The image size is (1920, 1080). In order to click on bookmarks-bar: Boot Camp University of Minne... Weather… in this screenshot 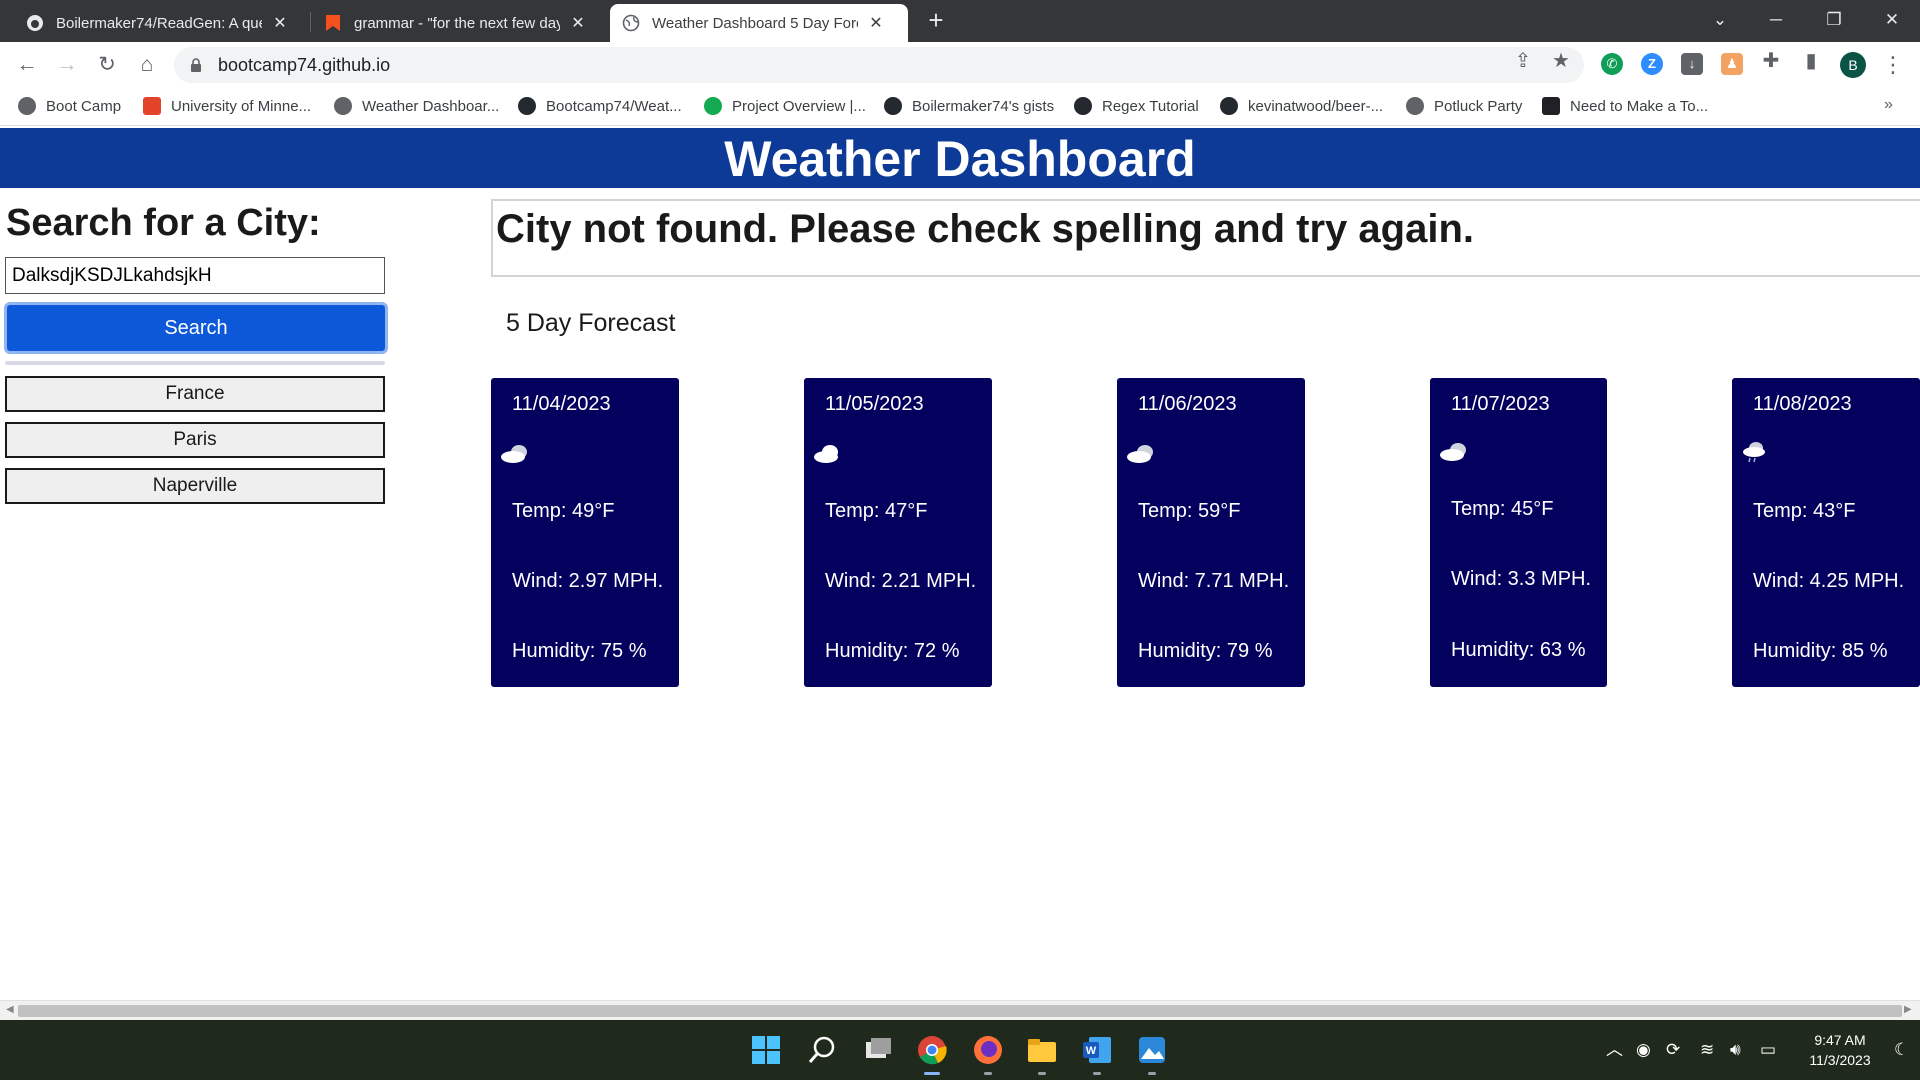, I will do `click(960, 107)`.